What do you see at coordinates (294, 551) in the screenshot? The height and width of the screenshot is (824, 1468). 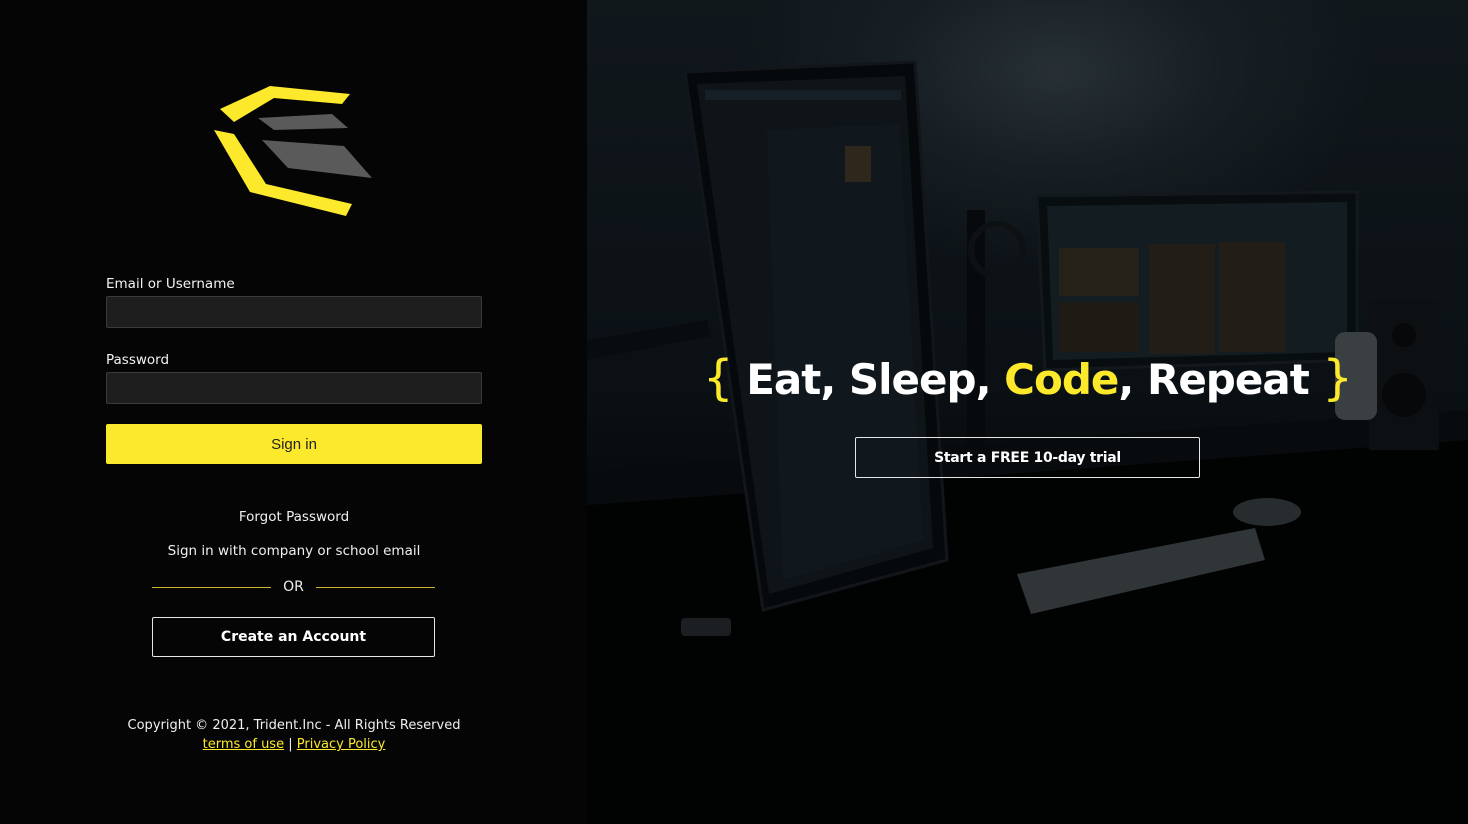 I see `sso-signin-link: Sign in with company or school email` at bounding box center [294, 551].